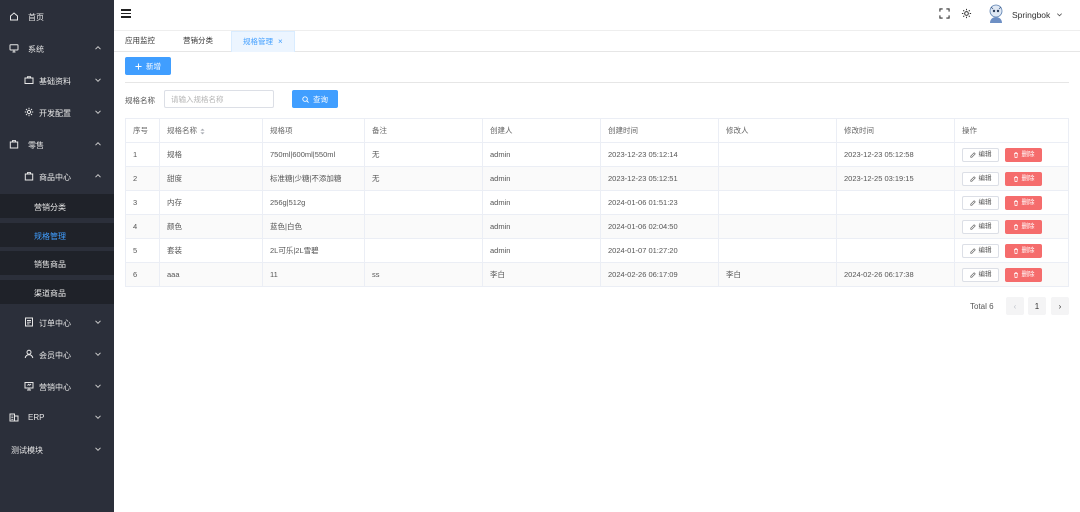 This screenshot has width=1080, height=512. I want to click on table-cell: 甜度, so click(211, 178).